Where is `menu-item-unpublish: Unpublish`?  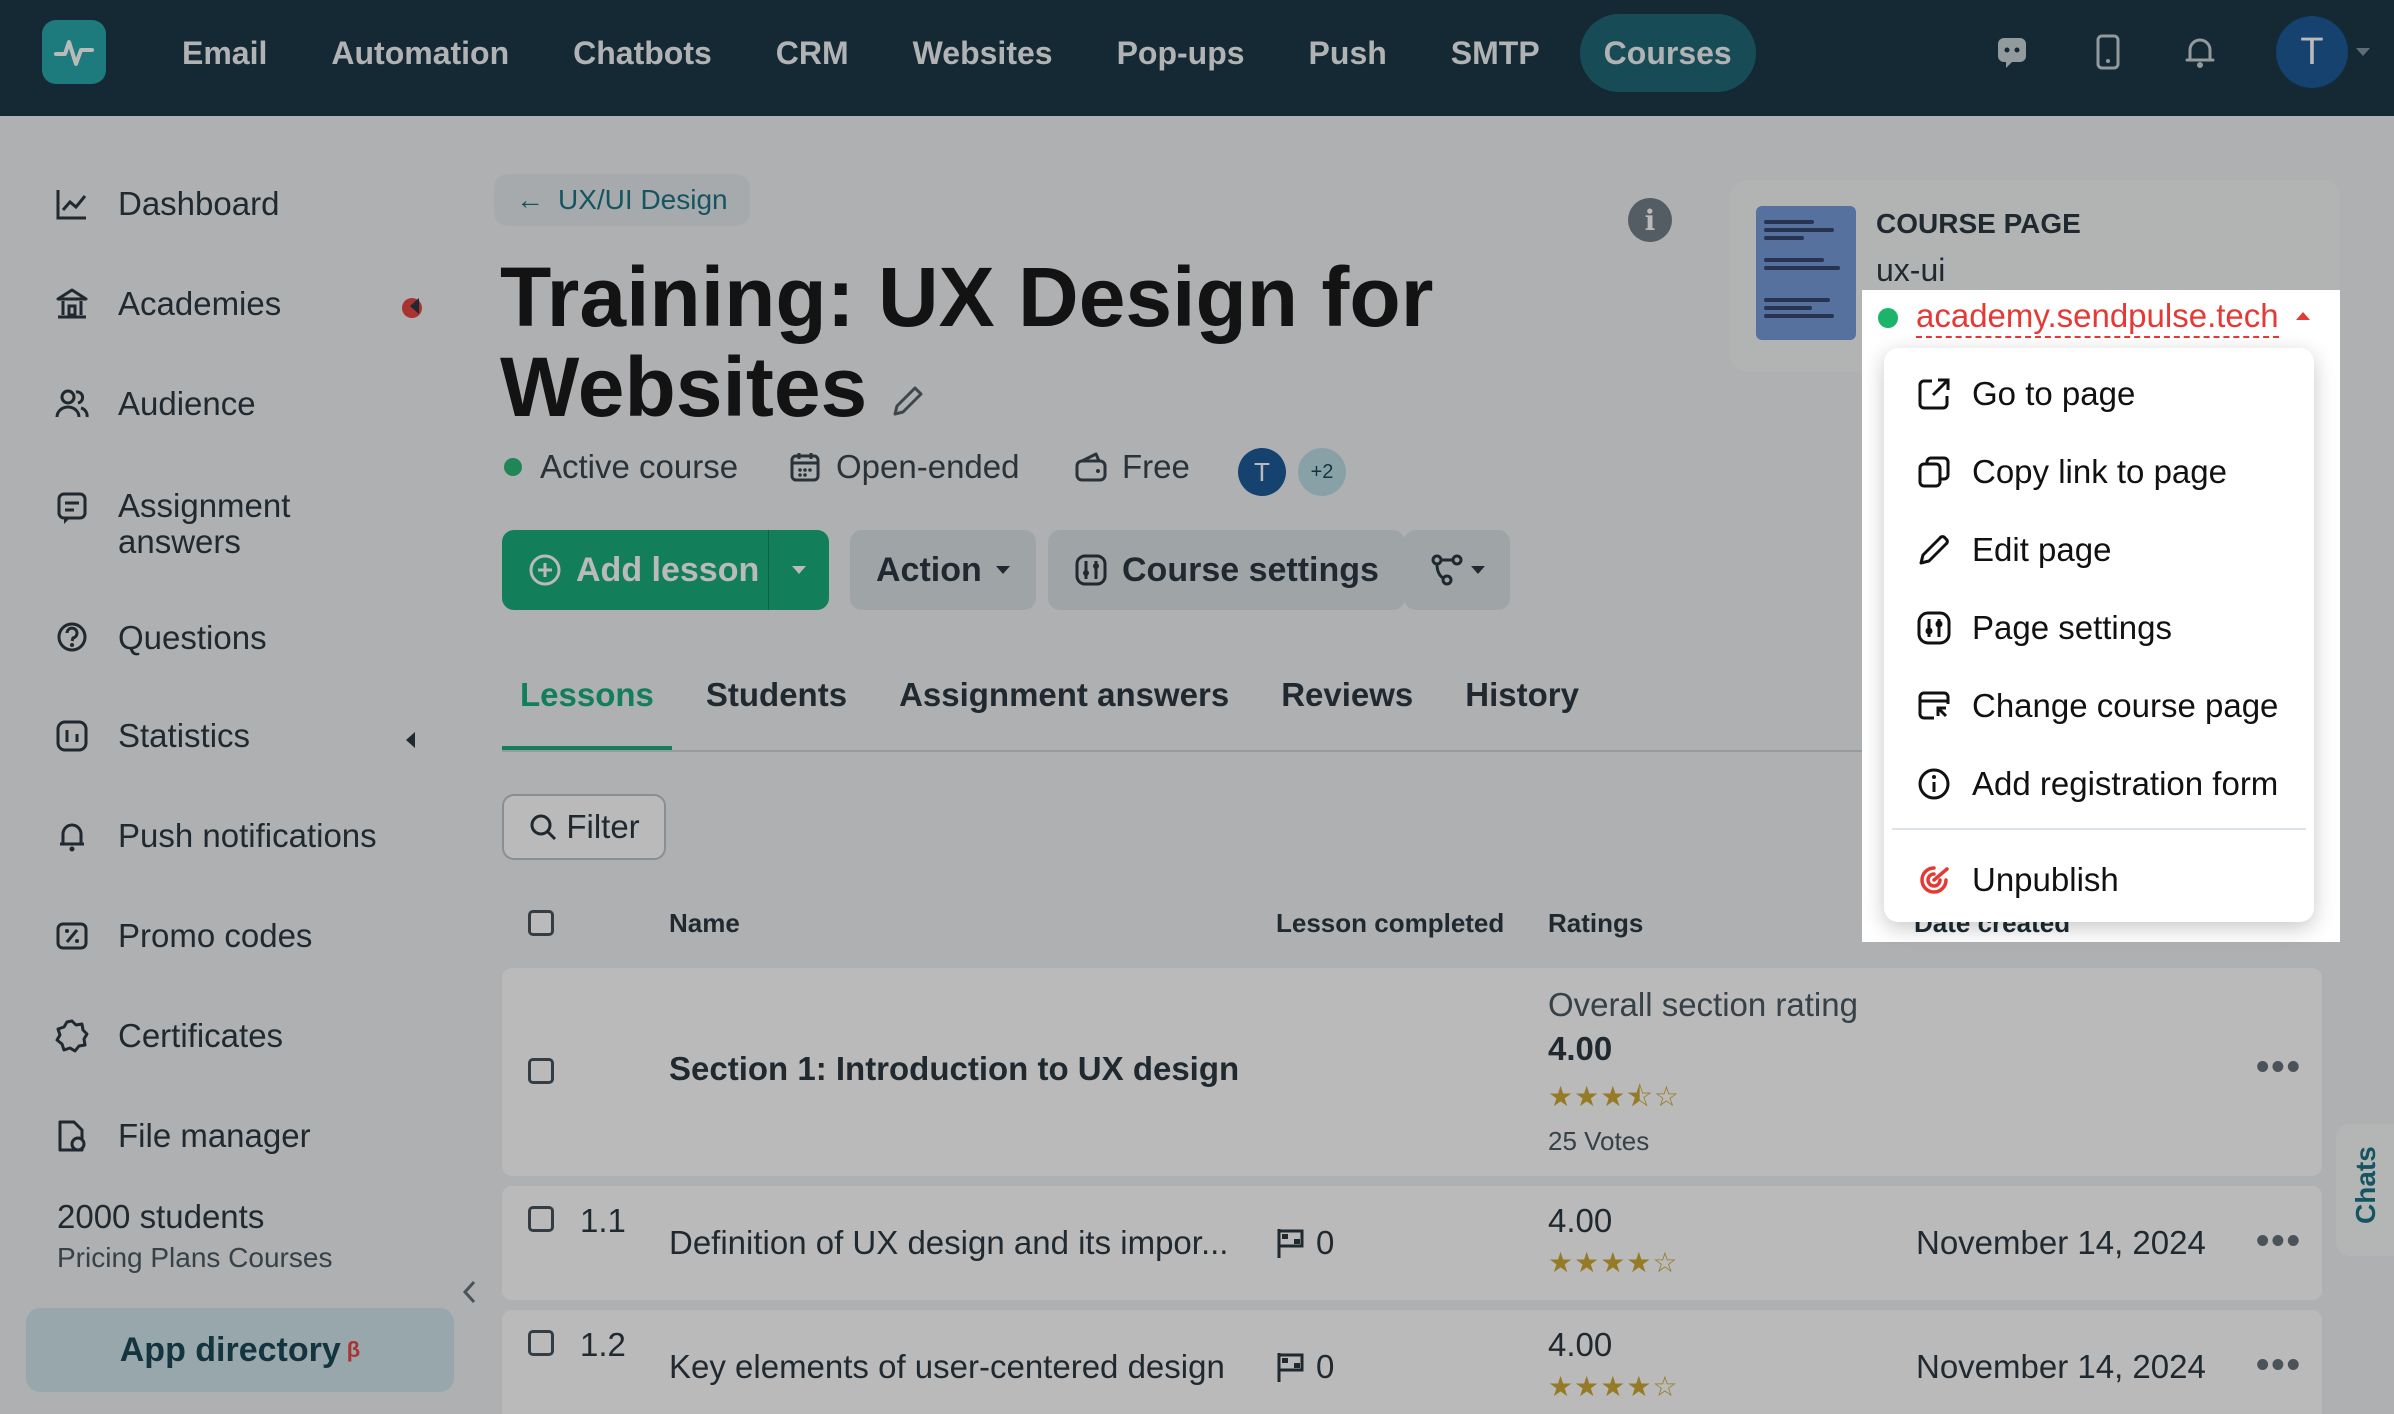
menu-item-unpublish: Unpublish is located at coordinates (2016, 880).